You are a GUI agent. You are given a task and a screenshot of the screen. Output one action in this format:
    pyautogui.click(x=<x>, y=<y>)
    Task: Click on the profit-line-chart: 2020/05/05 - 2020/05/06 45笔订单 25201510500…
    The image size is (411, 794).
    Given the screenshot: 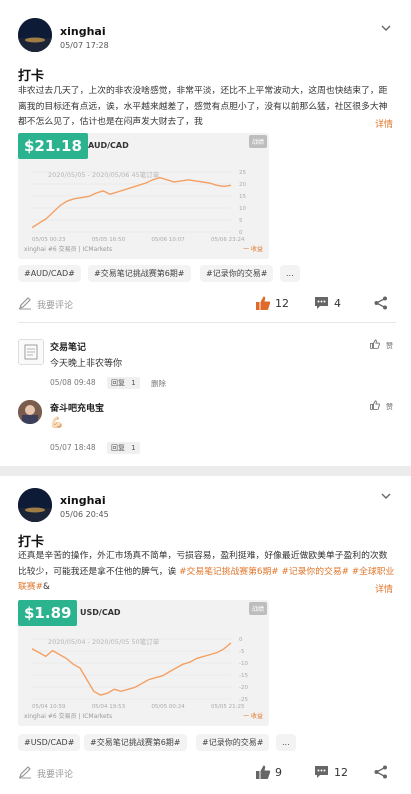 What is the action you would take?
    pyautogui.click(x=138, y=206)
    